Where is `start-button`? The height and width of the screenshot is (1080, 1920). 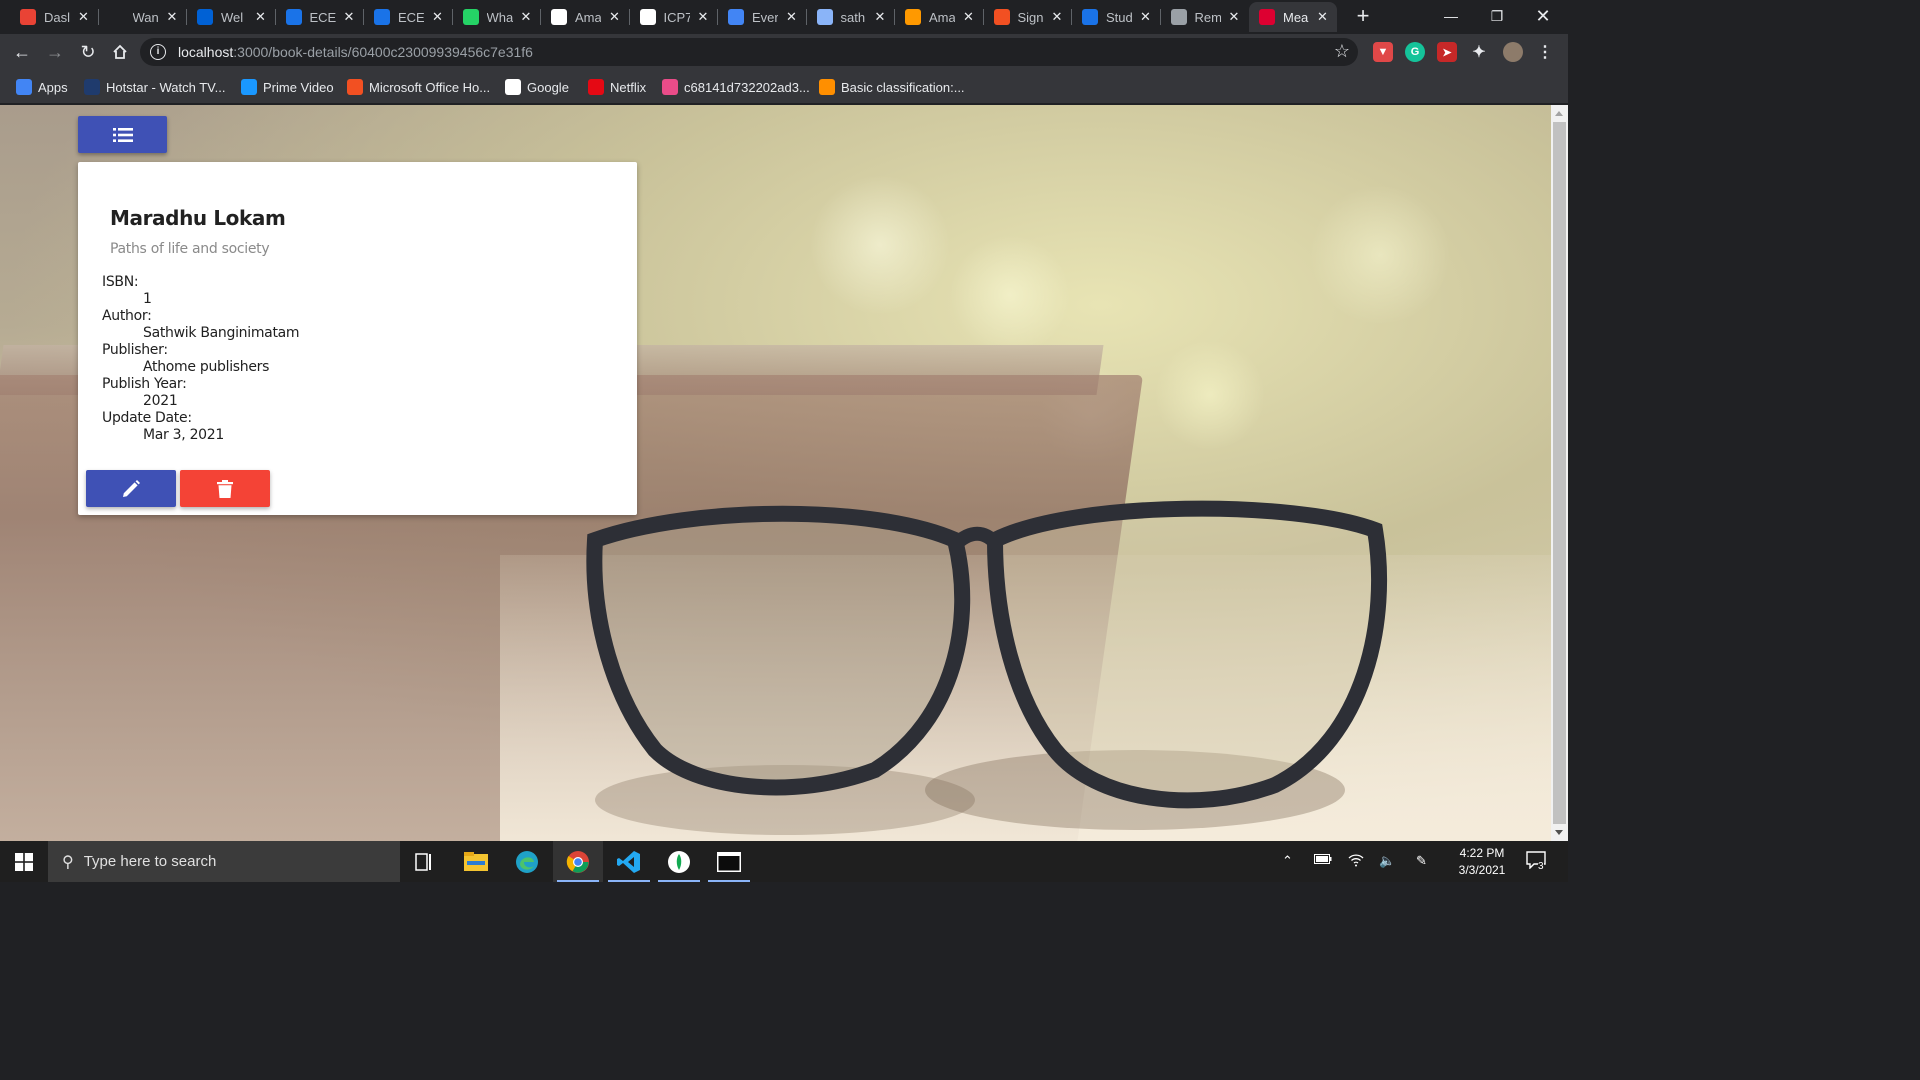
start-button is located at coordinates (24, 861).